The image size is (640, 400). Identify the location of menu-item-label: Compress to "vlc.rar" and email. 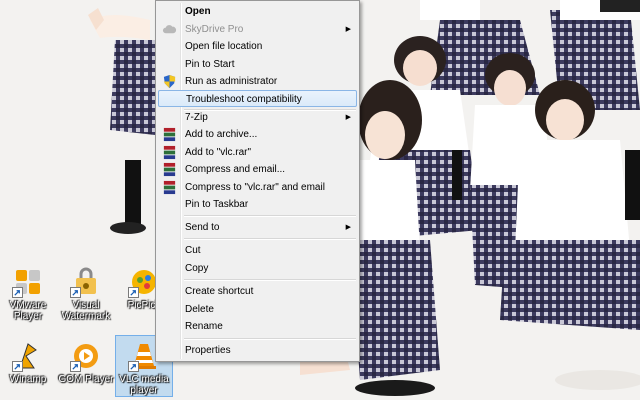
(255, 187).